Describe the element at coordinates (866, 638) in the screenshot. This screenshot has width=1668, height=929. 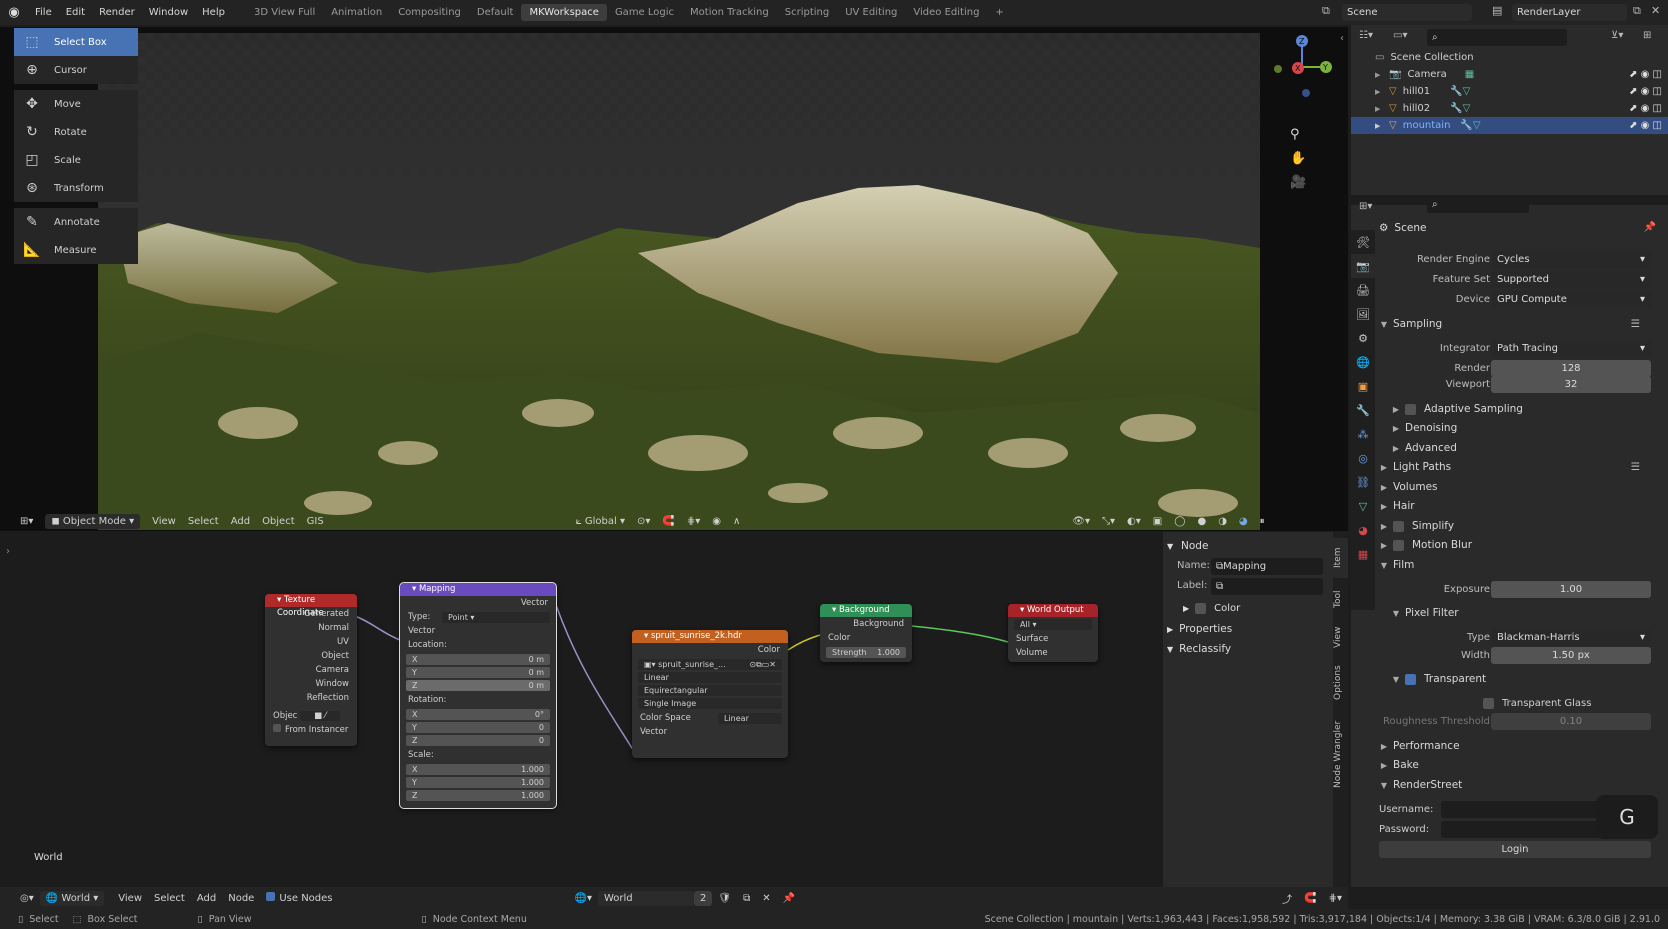
I see `socket-color-in: Color` at that location.